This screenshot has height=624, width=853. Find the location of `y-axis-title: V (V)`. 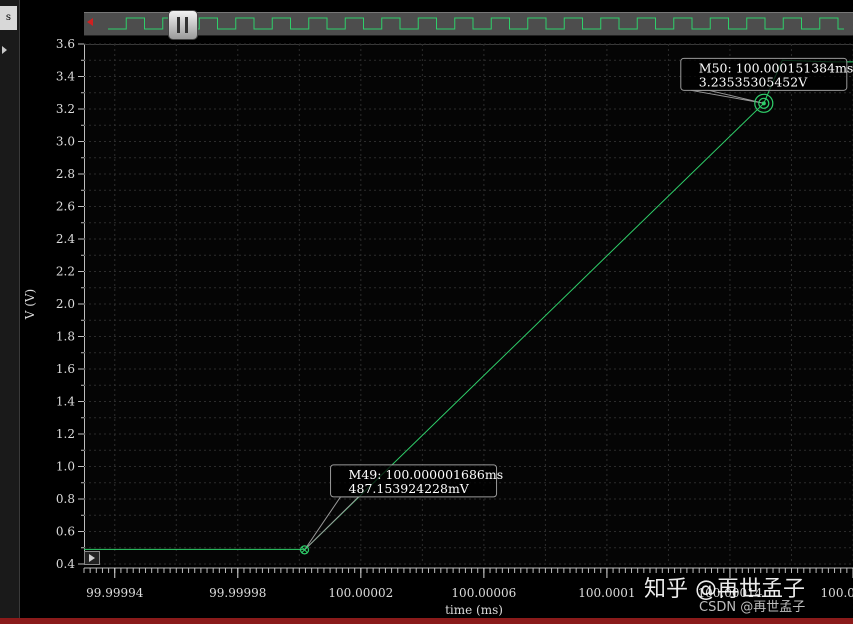

y-axis-title: V (V) is located at coordinates (30, 305).